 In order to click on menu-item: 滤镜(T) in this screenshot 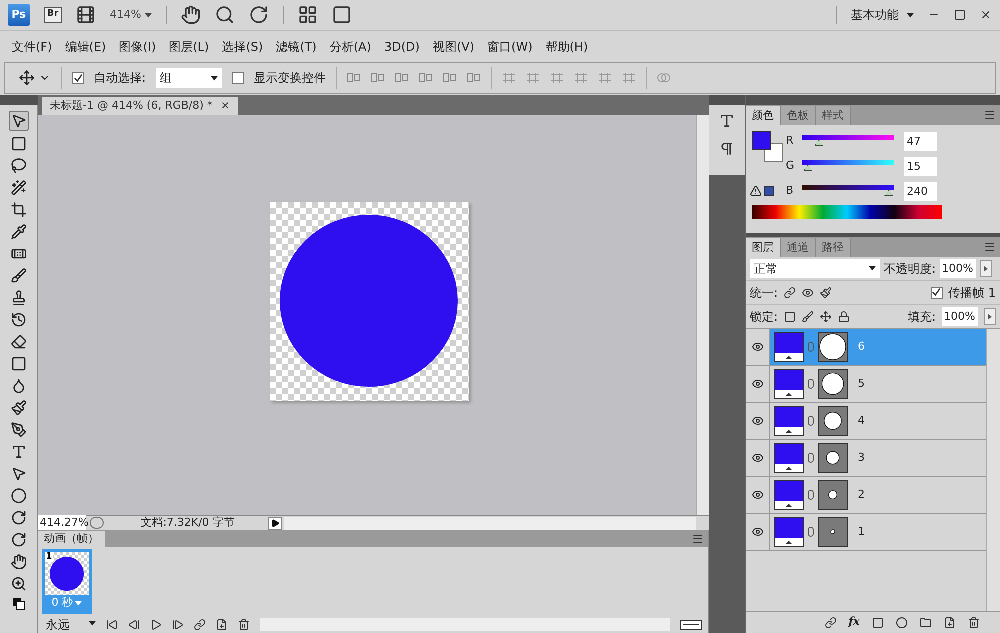, I will do `click(296, 47)`.